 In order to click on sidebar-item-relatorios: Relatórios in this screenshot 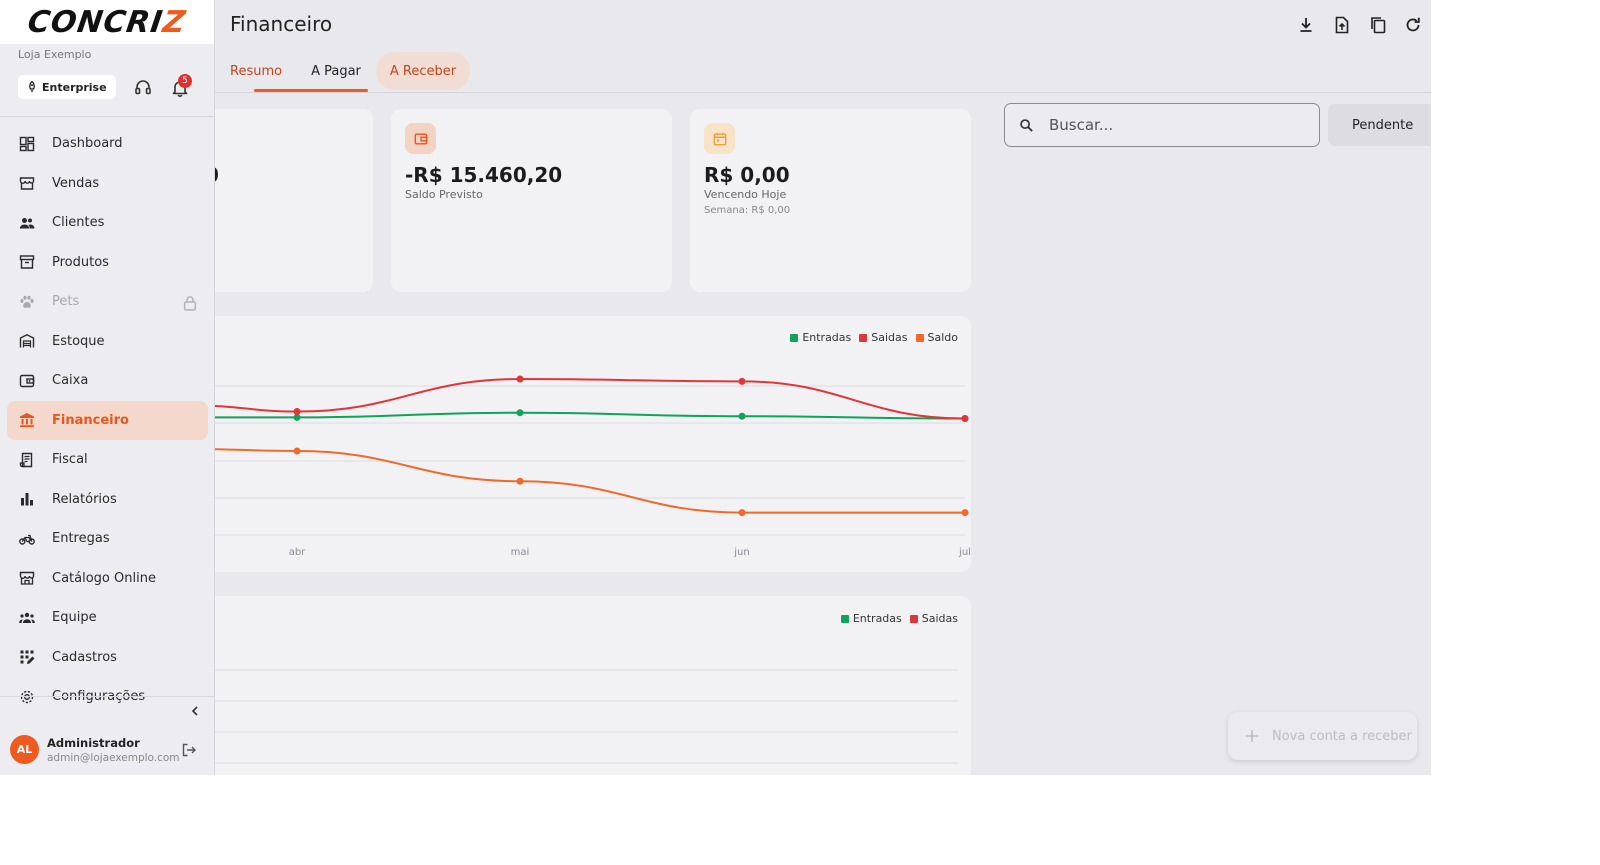, I will do `click(107, 500)`.